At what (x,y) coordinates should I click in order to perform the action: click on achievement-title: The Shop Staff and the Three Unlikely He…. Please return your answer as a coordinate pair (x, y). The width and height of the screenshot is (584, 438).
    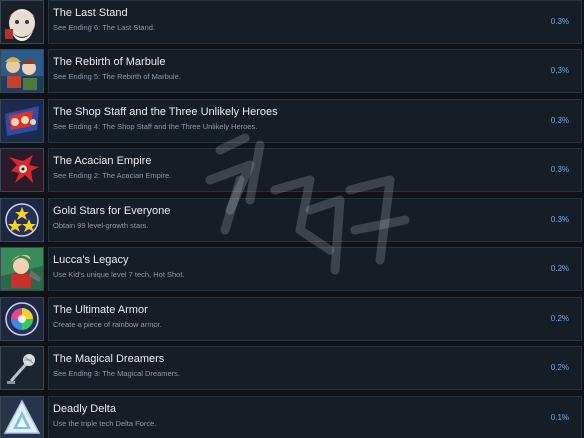
    Looking at the image, I should click on (165, 112).